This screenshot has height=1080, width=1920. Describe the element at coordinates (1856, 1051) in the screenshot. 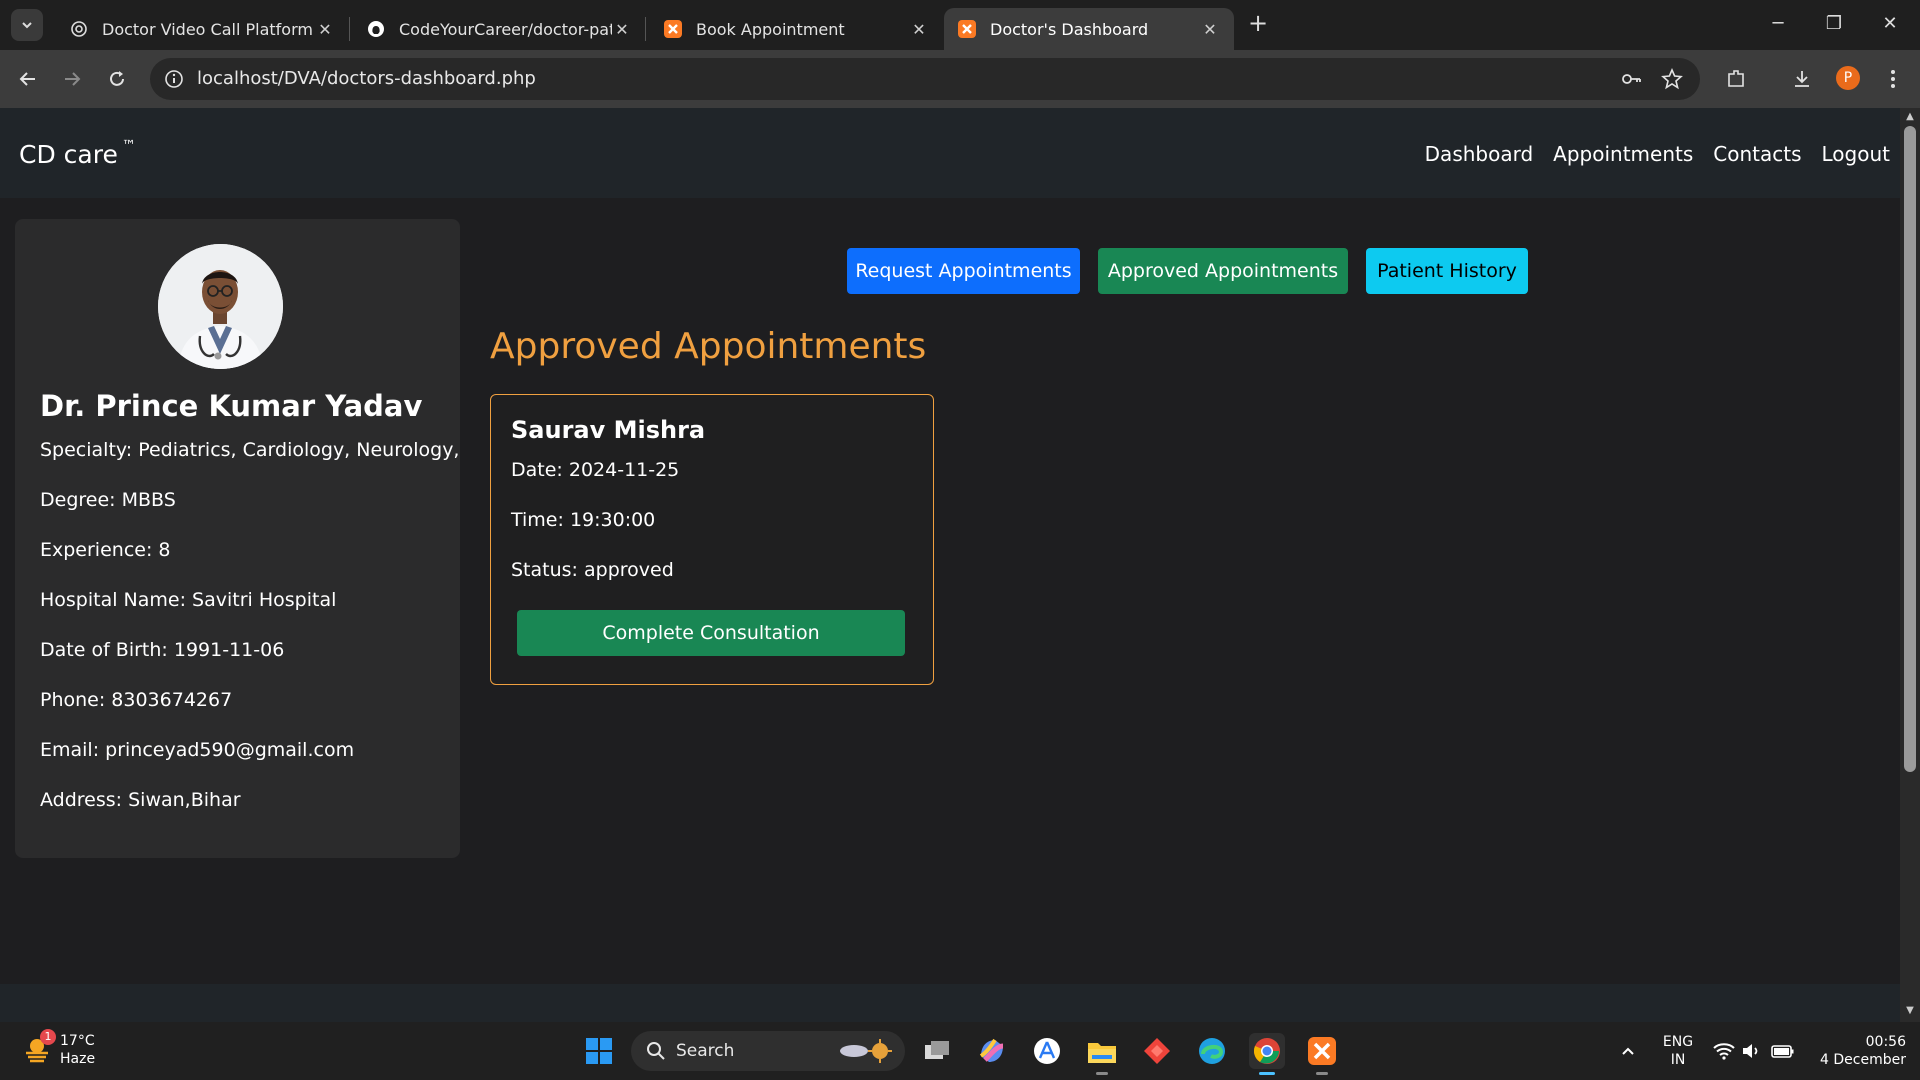

I see `system-clock: 00:56 4 December` at that location.